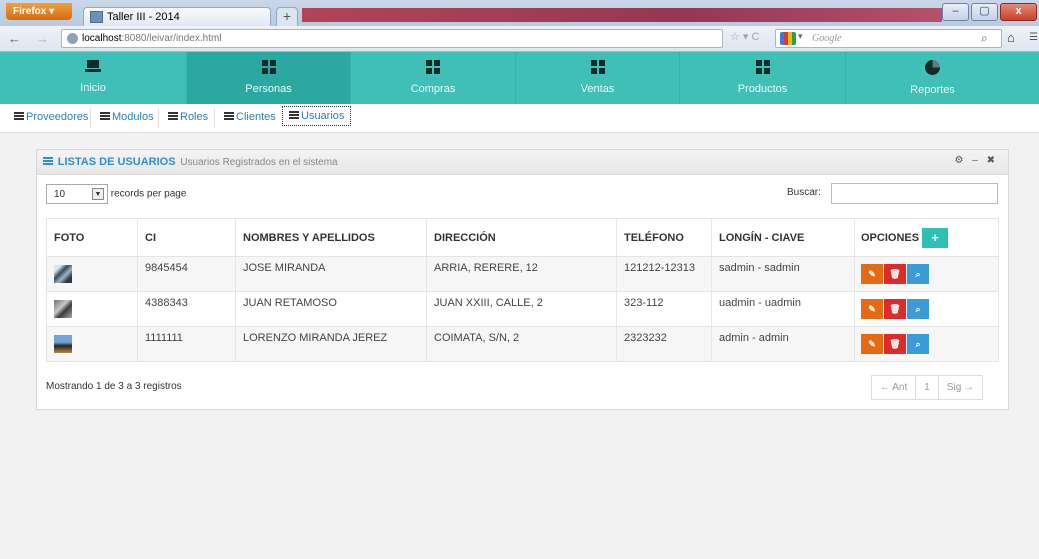  Describe the element at coordinates (1011, 37) in the screenshot. I see `home-icon: ⌂` at that location.